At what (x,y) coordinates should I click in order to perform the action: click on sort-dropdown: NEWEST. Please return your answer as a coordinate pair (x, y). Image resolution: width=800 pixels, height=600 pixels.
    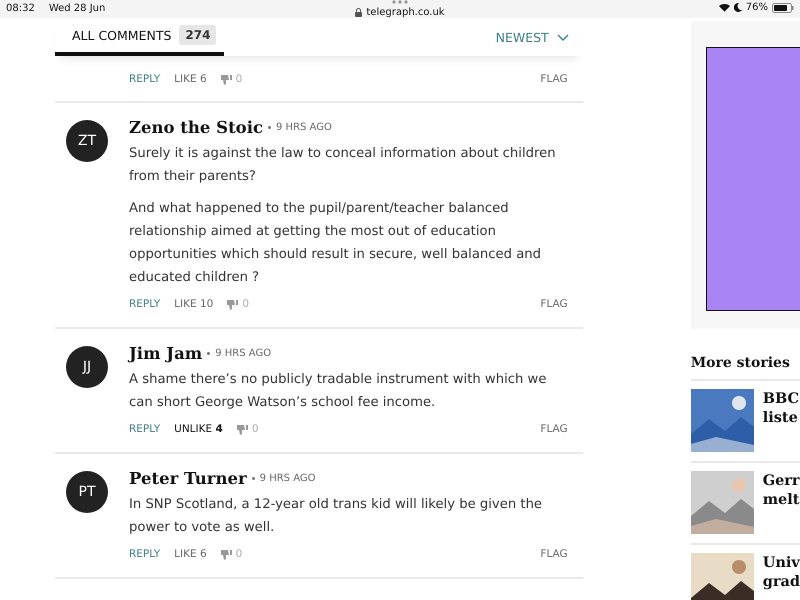
    Looking at the image, I should click on (532, 37).